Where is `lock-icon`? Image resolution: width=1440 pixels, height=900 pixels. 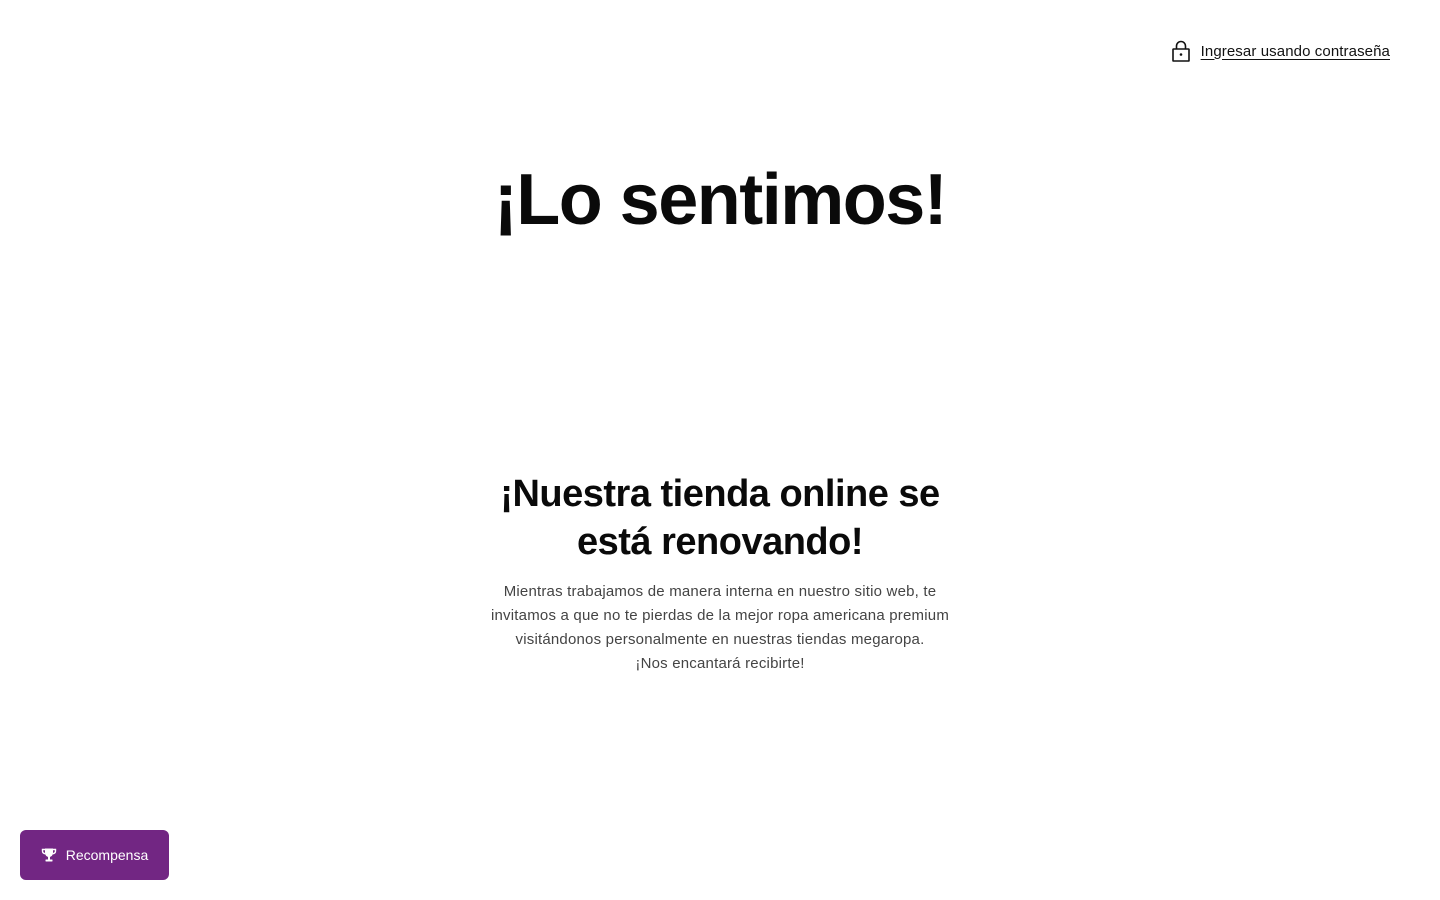
lock-icon is located at coordinates (1181, 51).